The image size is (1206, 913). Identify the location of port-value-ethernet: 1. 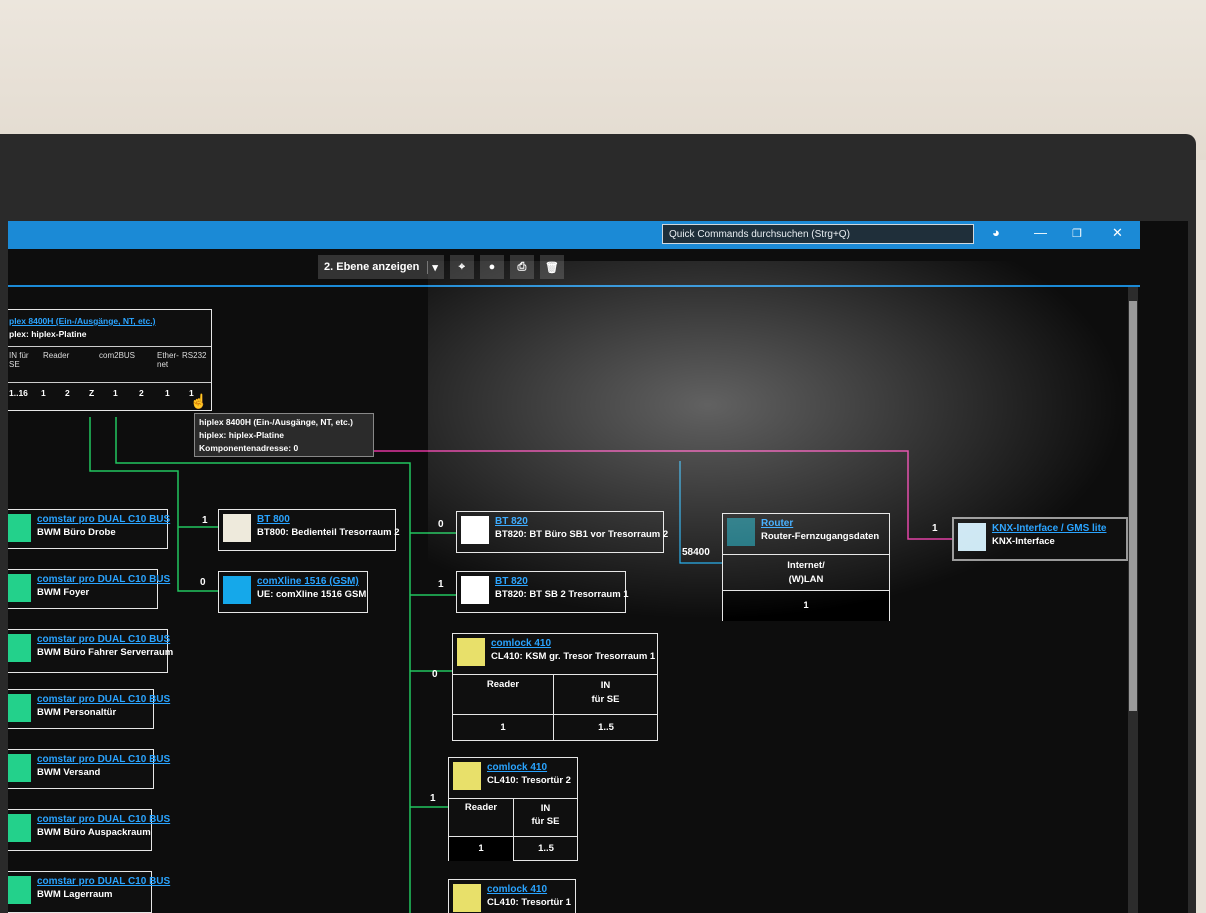
(167, 393).